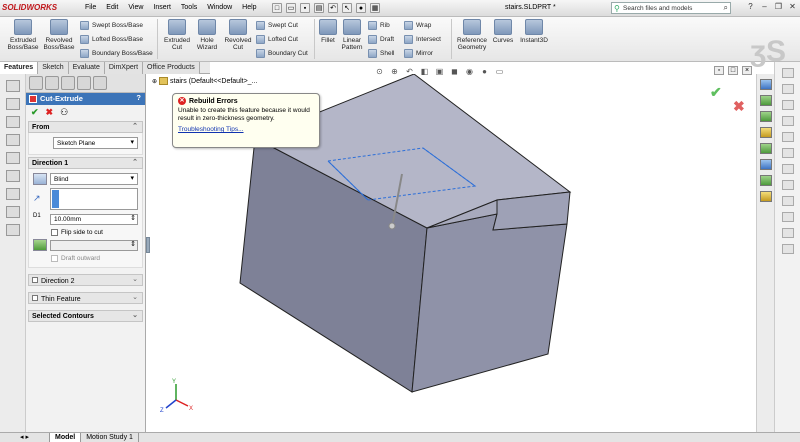 The width and height of the screenshot is (800, 442). I want to click on dimxpert-manager-tab-icon, so click(84, 83).